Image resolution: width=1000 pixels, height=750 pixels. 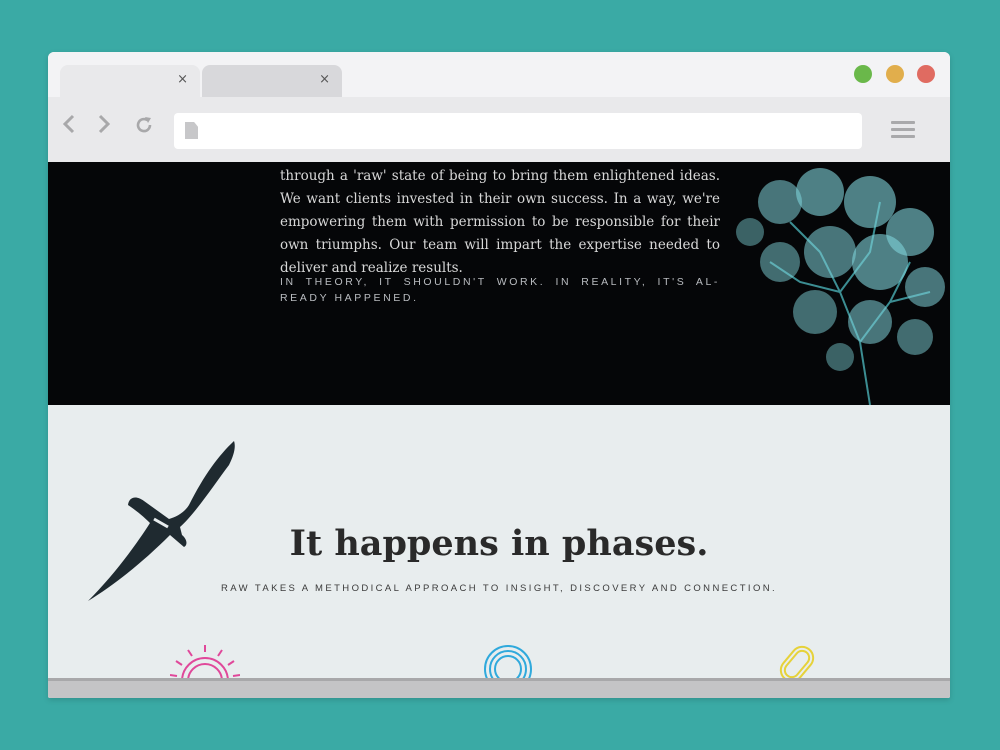 What do you see at coordinates (191, 130) in the screenshot?
I see `page-icon` at bounding box center [191, 130].